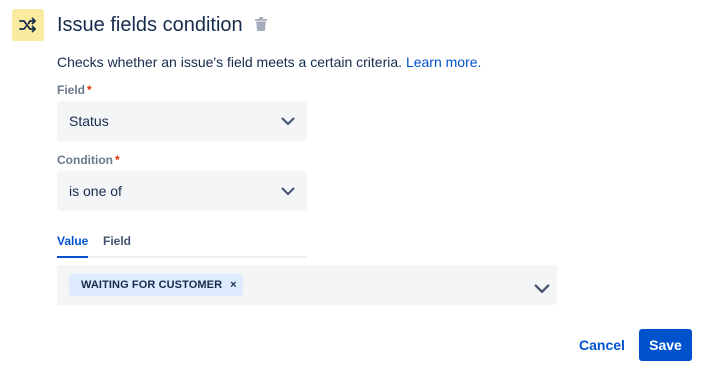 The height and width of the screenshot is (379, 707). I want to click on field-select: Status, so click(182, 121).